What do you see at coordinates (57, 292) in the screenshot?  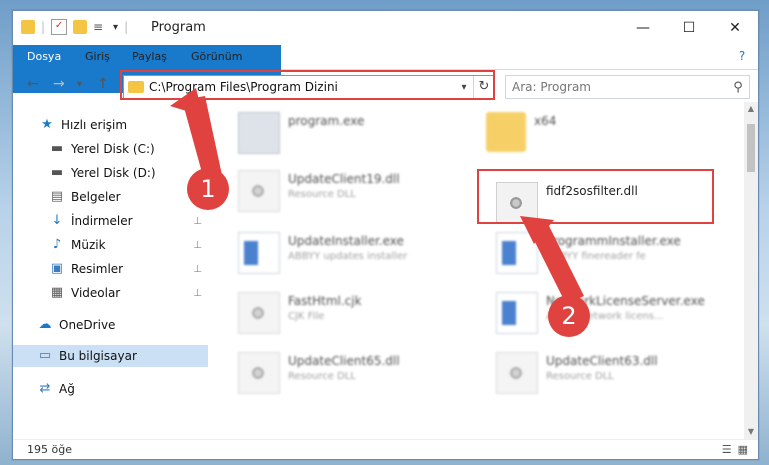 I see `video-icon: ▦` at bounding box center [57, 292].